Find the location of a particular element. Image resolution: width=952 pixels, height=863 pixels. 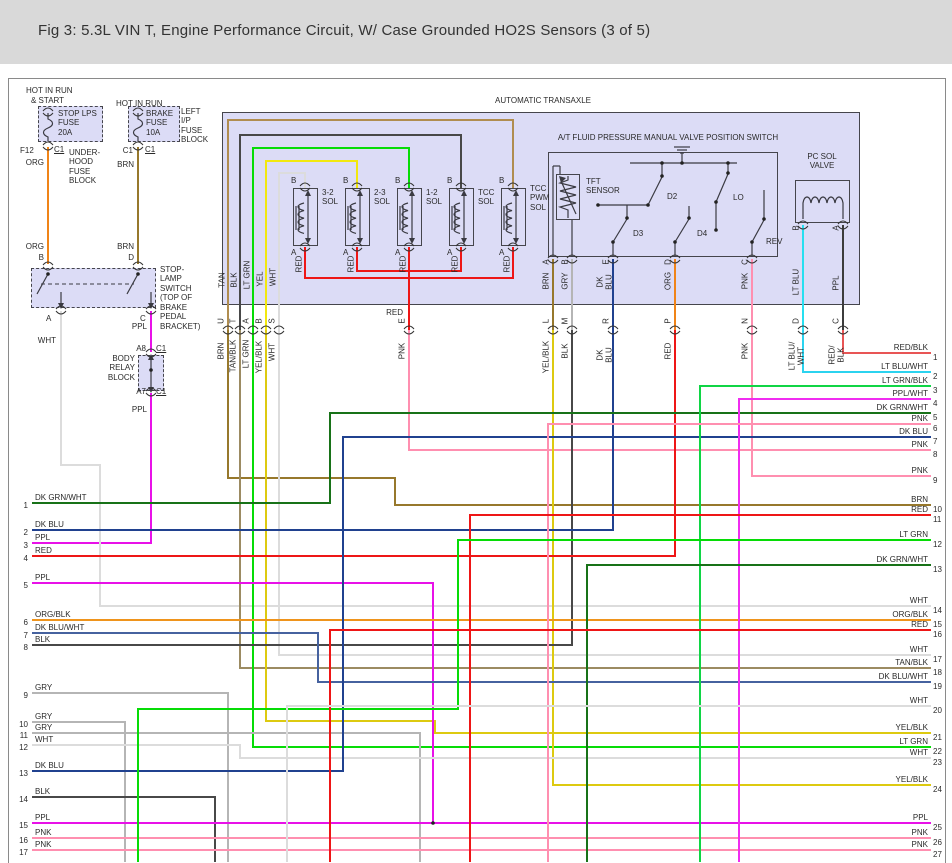

wire-yel_blk is located at coordinates (266, 526).